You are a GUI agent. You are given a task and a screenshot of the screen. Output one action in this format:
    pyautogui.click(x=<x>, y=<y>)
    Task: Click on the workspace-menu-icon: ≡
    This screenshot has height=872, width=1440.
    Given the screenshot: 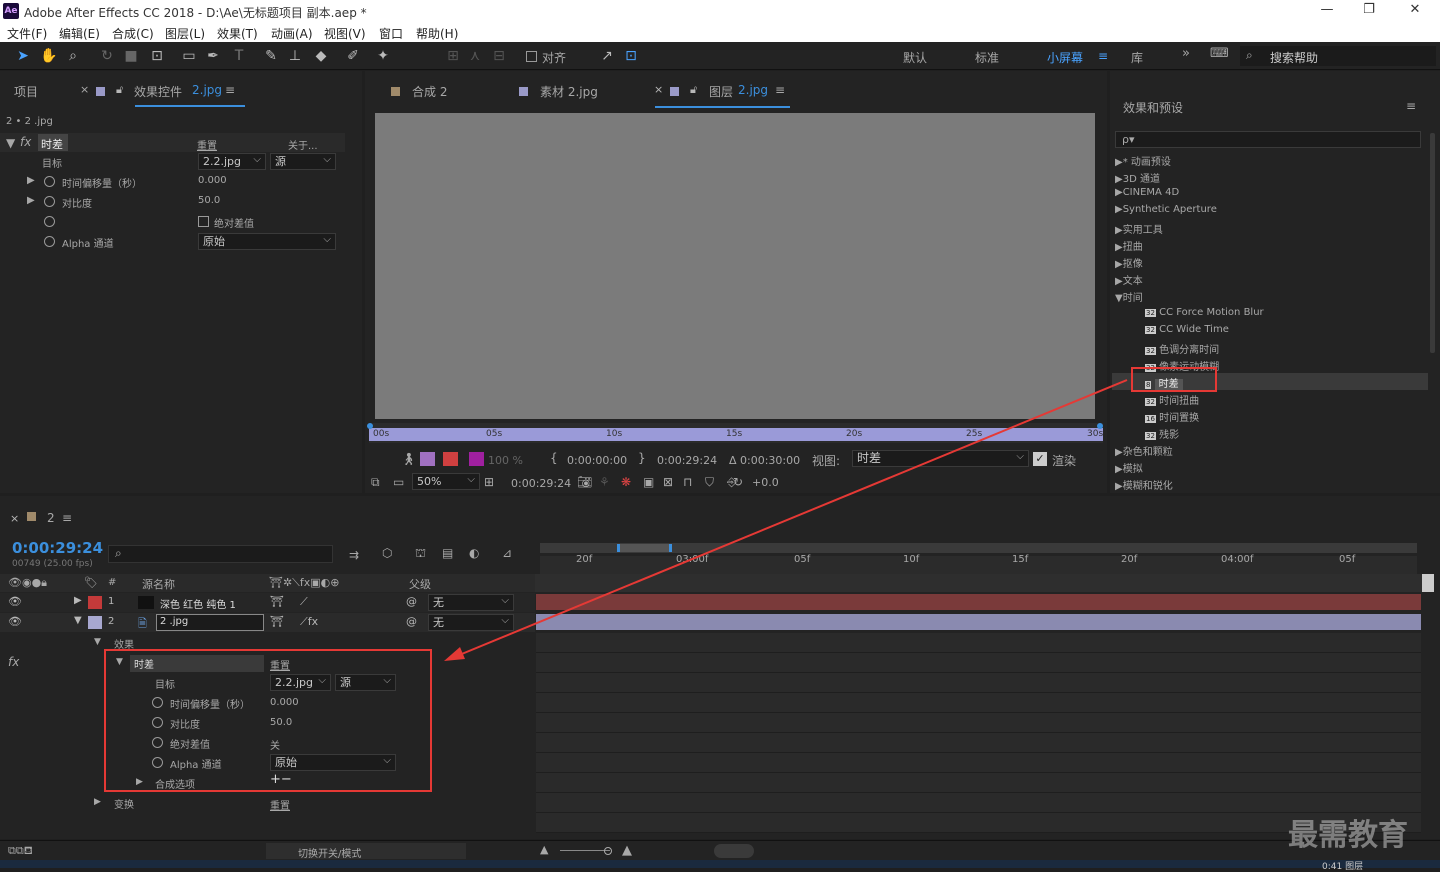 What is the action you would take?
    pyautogui.click(x=1103, y=56)
    